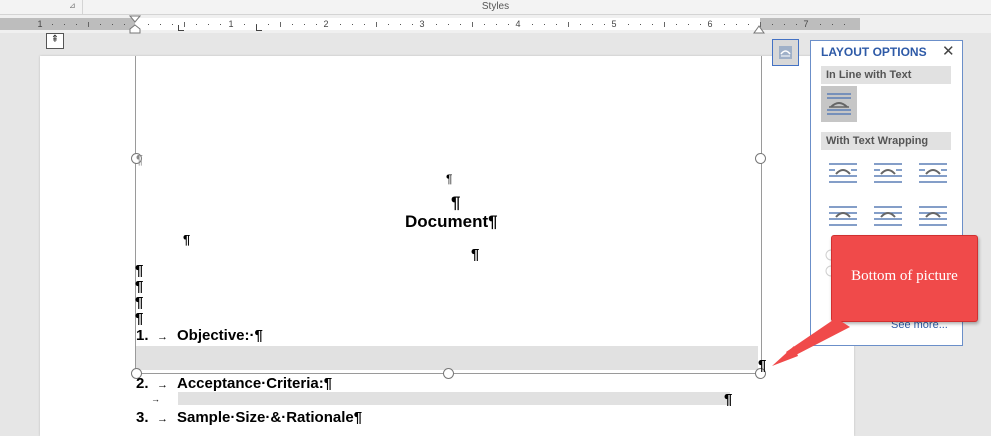 The image size is (991, 436). I want to click on styles-group-label: Styles, so click(495, 6).